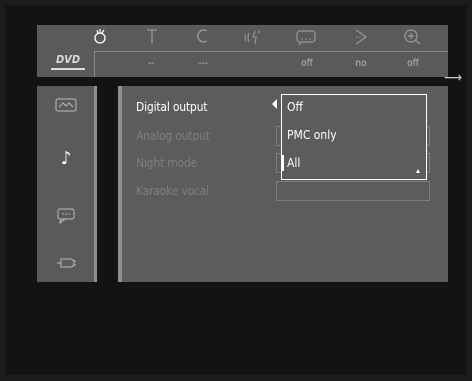 The height and width of the screenshot is (381, 472). I want to click on plug-icon, so click(66, 265).